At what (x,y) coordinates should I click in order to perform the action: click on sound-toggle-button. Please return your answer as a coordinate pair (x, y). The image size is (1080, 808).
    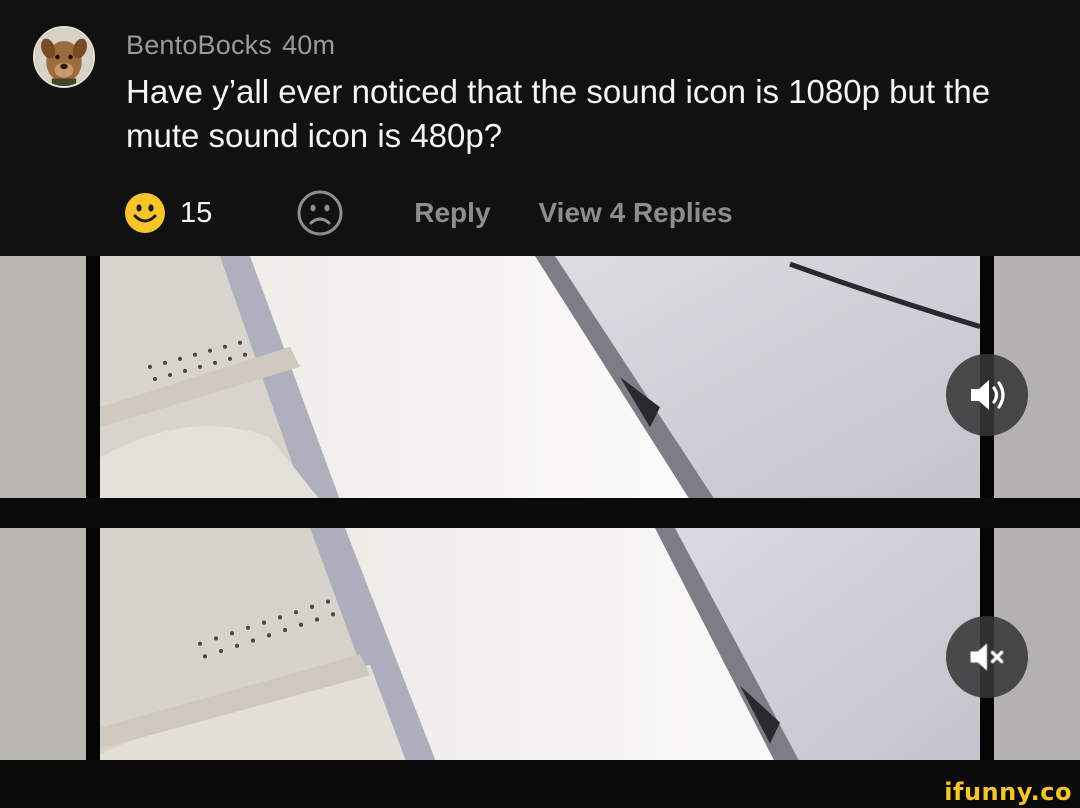
    Looking at the image, I should click on (987, 395).